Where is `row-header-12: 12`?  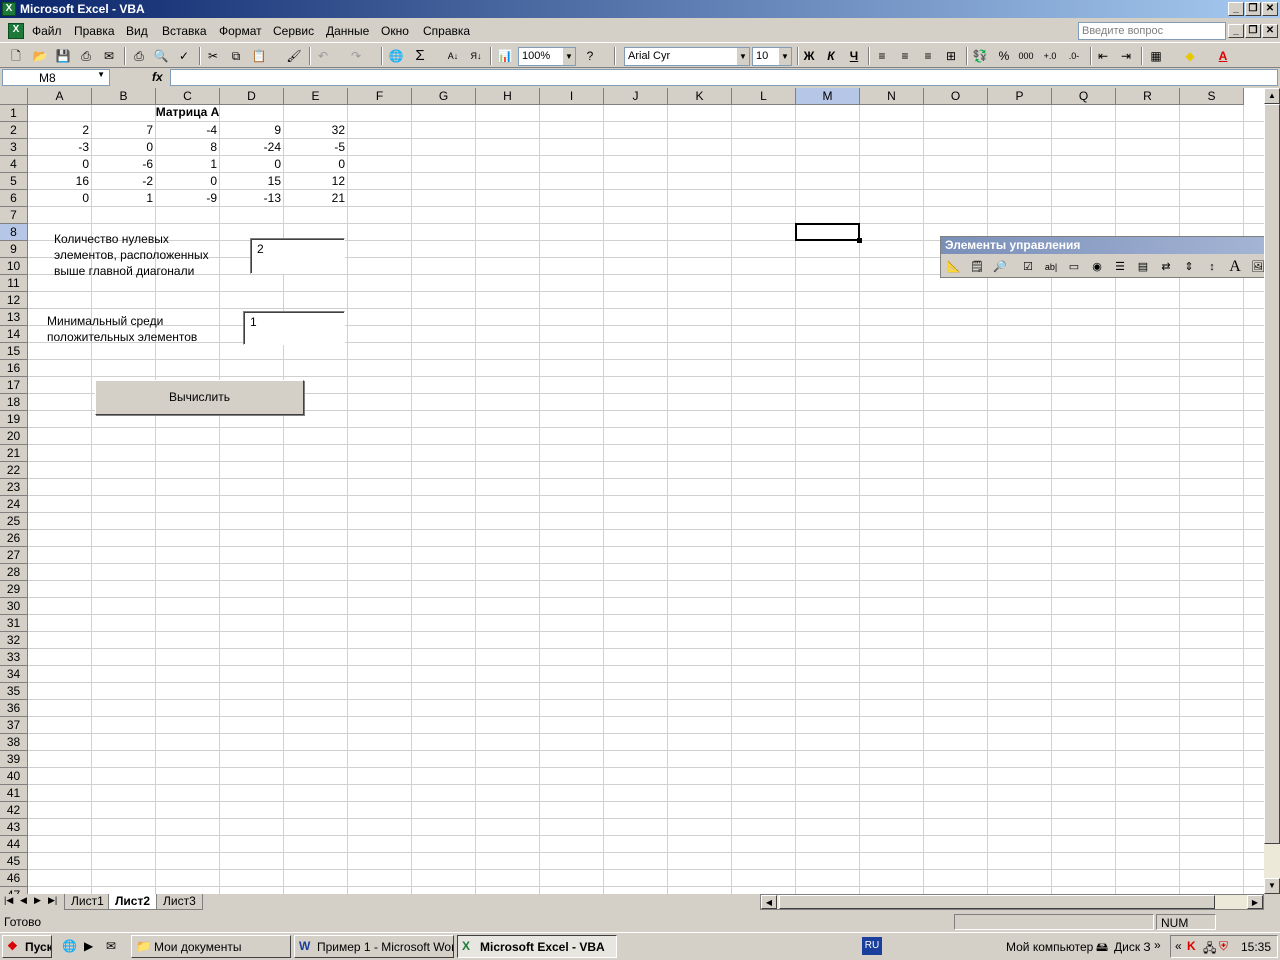 row-header-12: 12 is located at coordinates (14, 300).